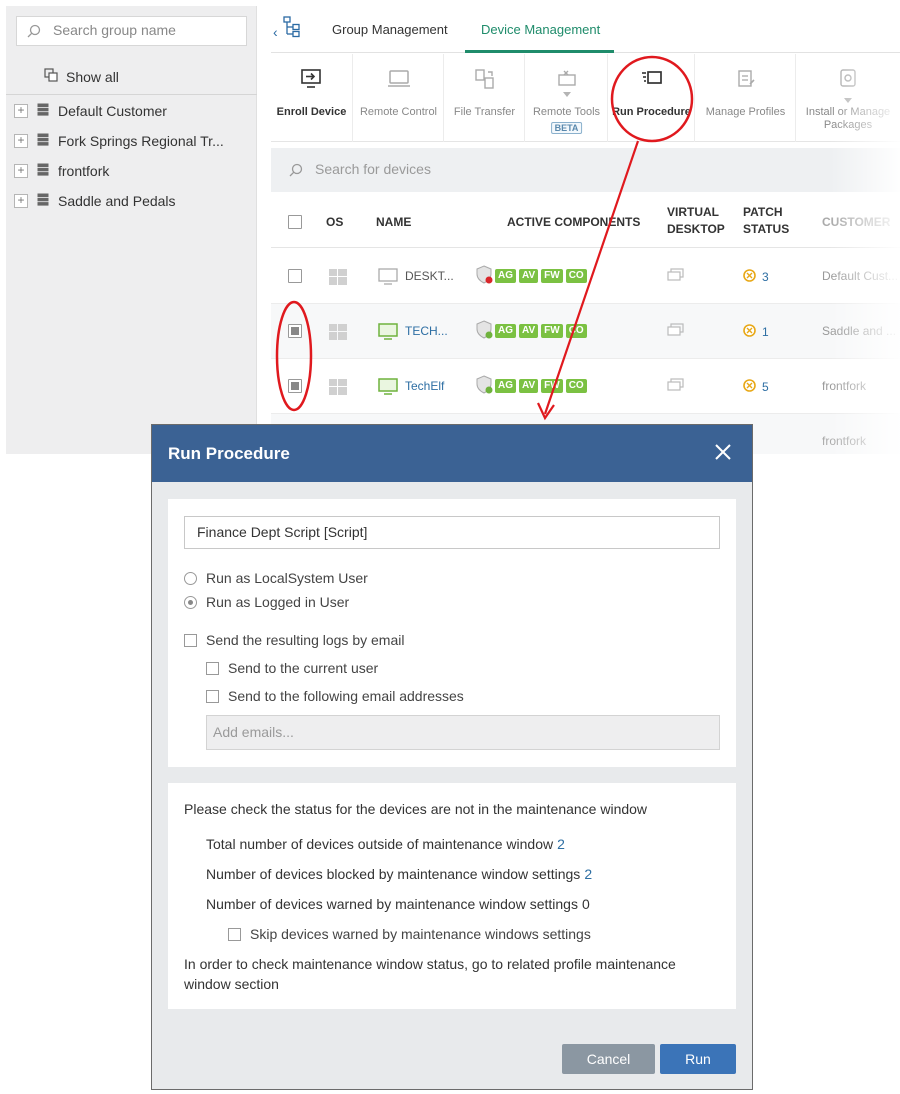 Image resolution: width=900 pixels, height=1094 pixels. I want to click on group-search-box, so click(131, 31).